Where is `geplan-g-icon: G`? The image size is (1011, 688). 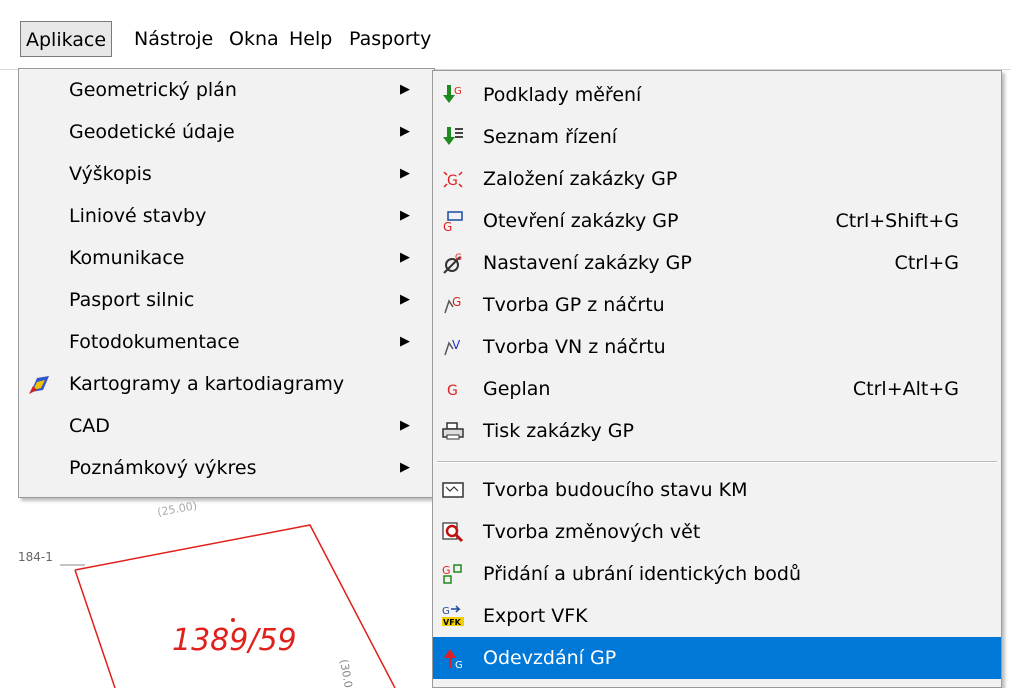 geplan-g-icon: G is located at coordinates (452, 391).